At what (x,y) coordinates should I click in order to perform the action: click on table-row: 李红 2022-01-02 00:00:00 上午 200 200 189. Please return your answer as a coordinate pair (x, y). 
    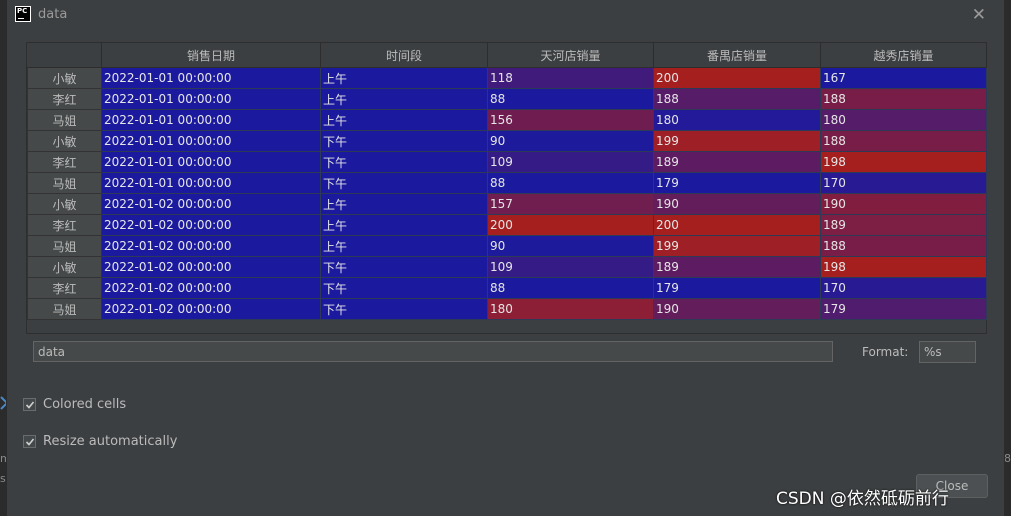
    Looking at the image, I should click on (507, 225).